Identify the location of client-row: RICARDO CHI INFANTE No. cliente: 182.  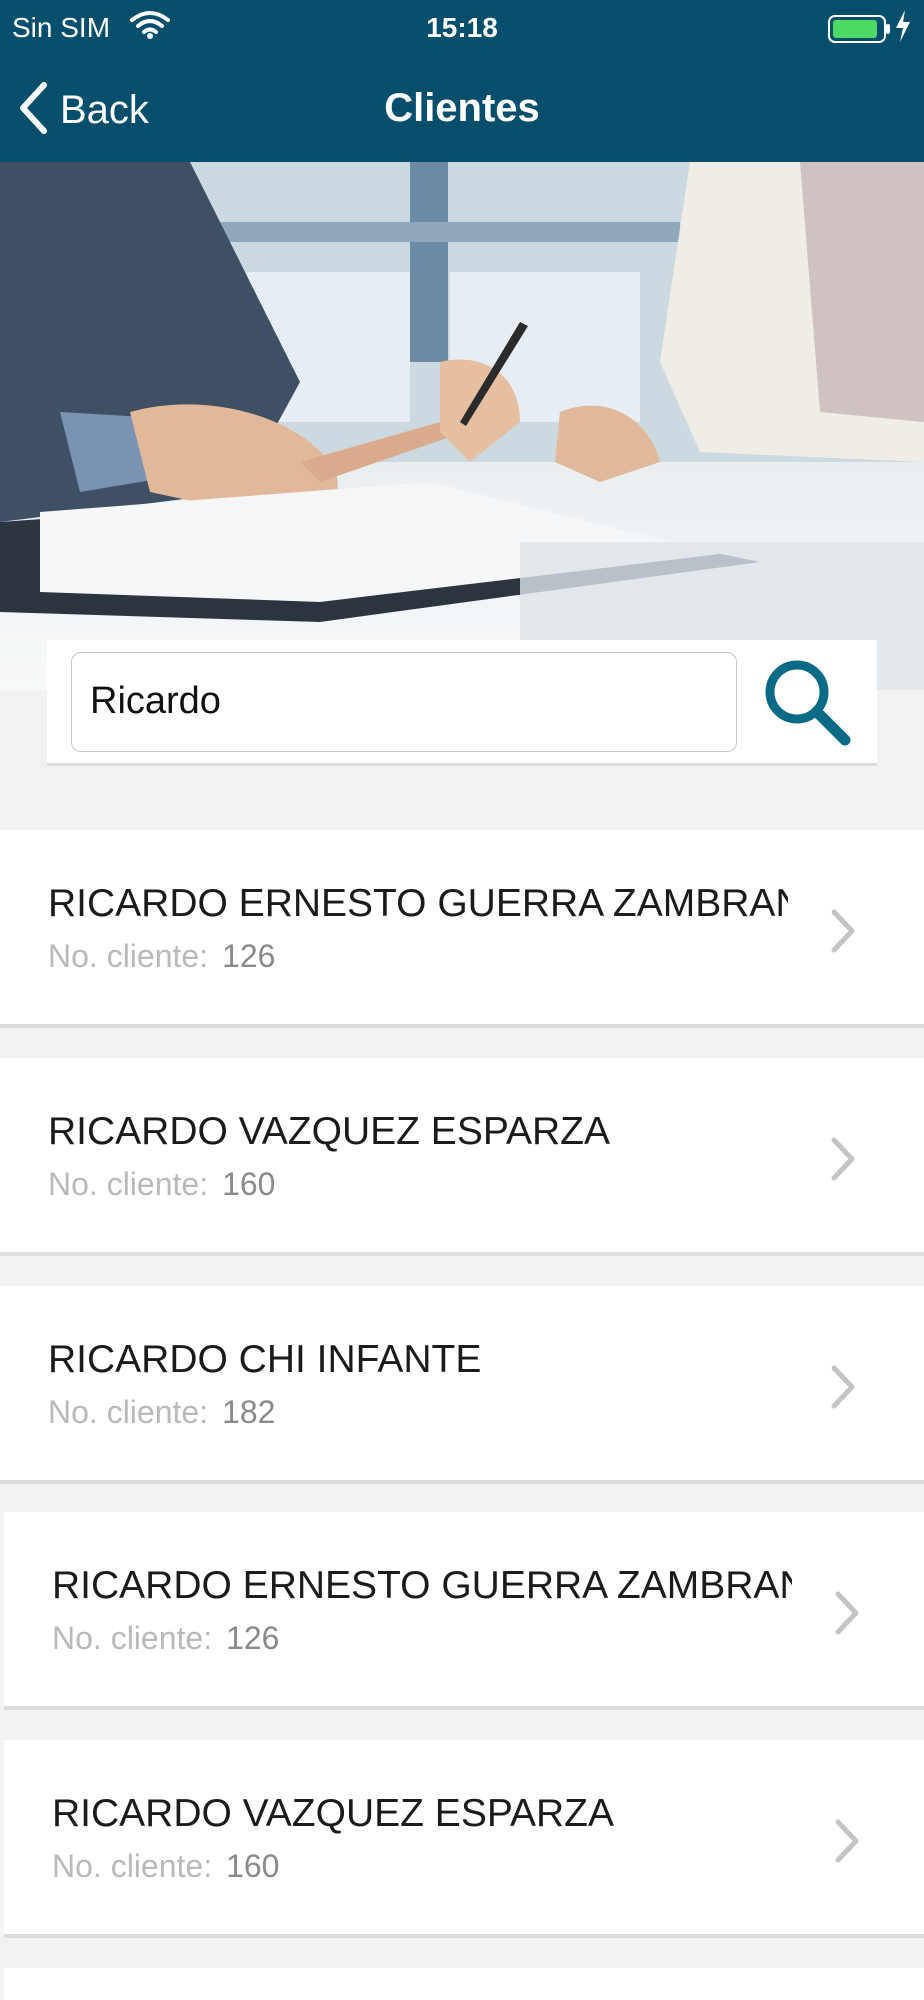
(462, 1385).